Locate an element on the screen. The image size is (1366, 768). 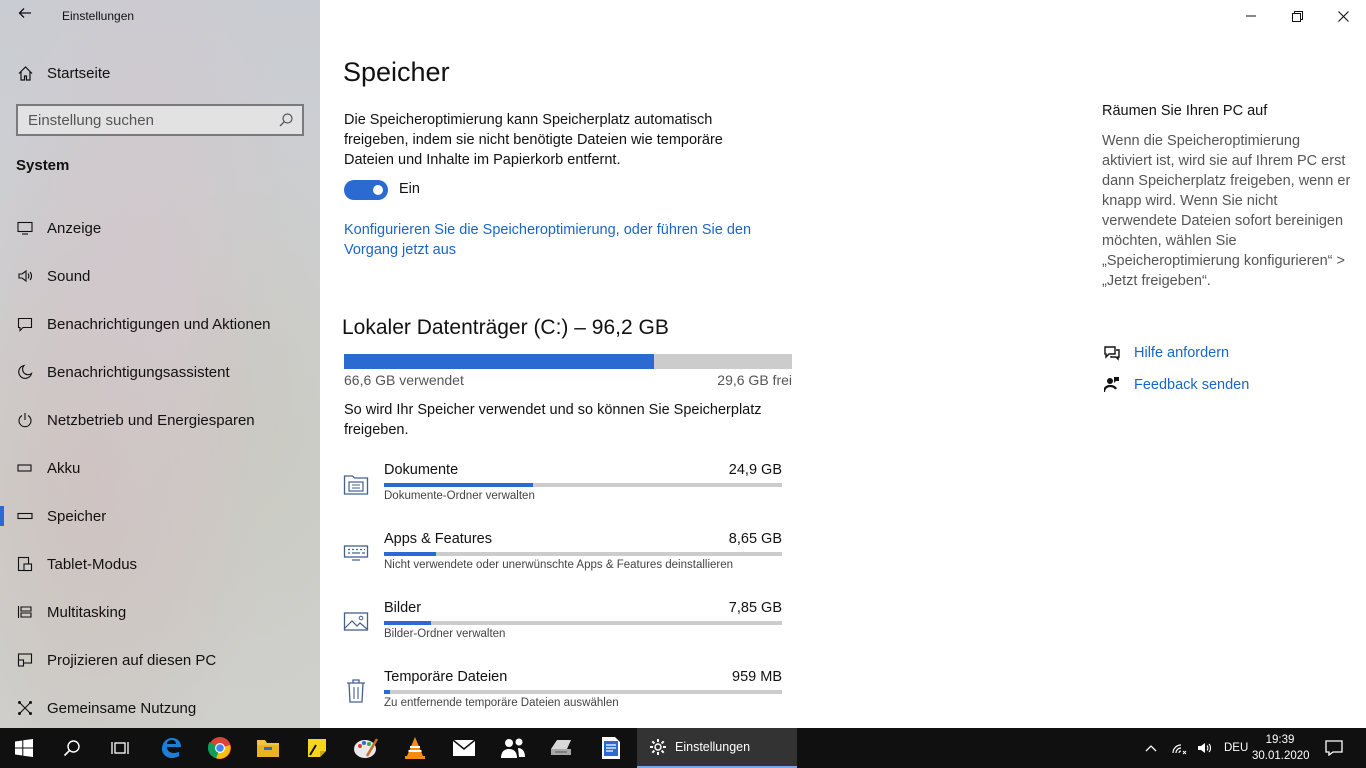
document-icon is located at coordinates (611, 748).